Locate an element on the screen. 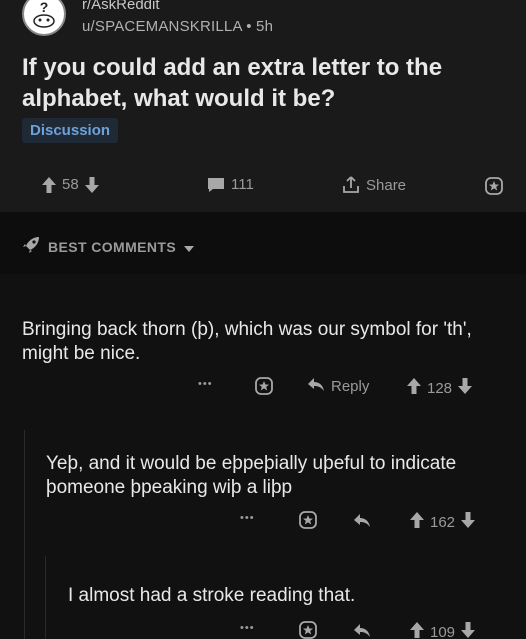 Image resolution: width=526 pixels, height=639 pixels. comment-icon is located at coordinates (216, 185).